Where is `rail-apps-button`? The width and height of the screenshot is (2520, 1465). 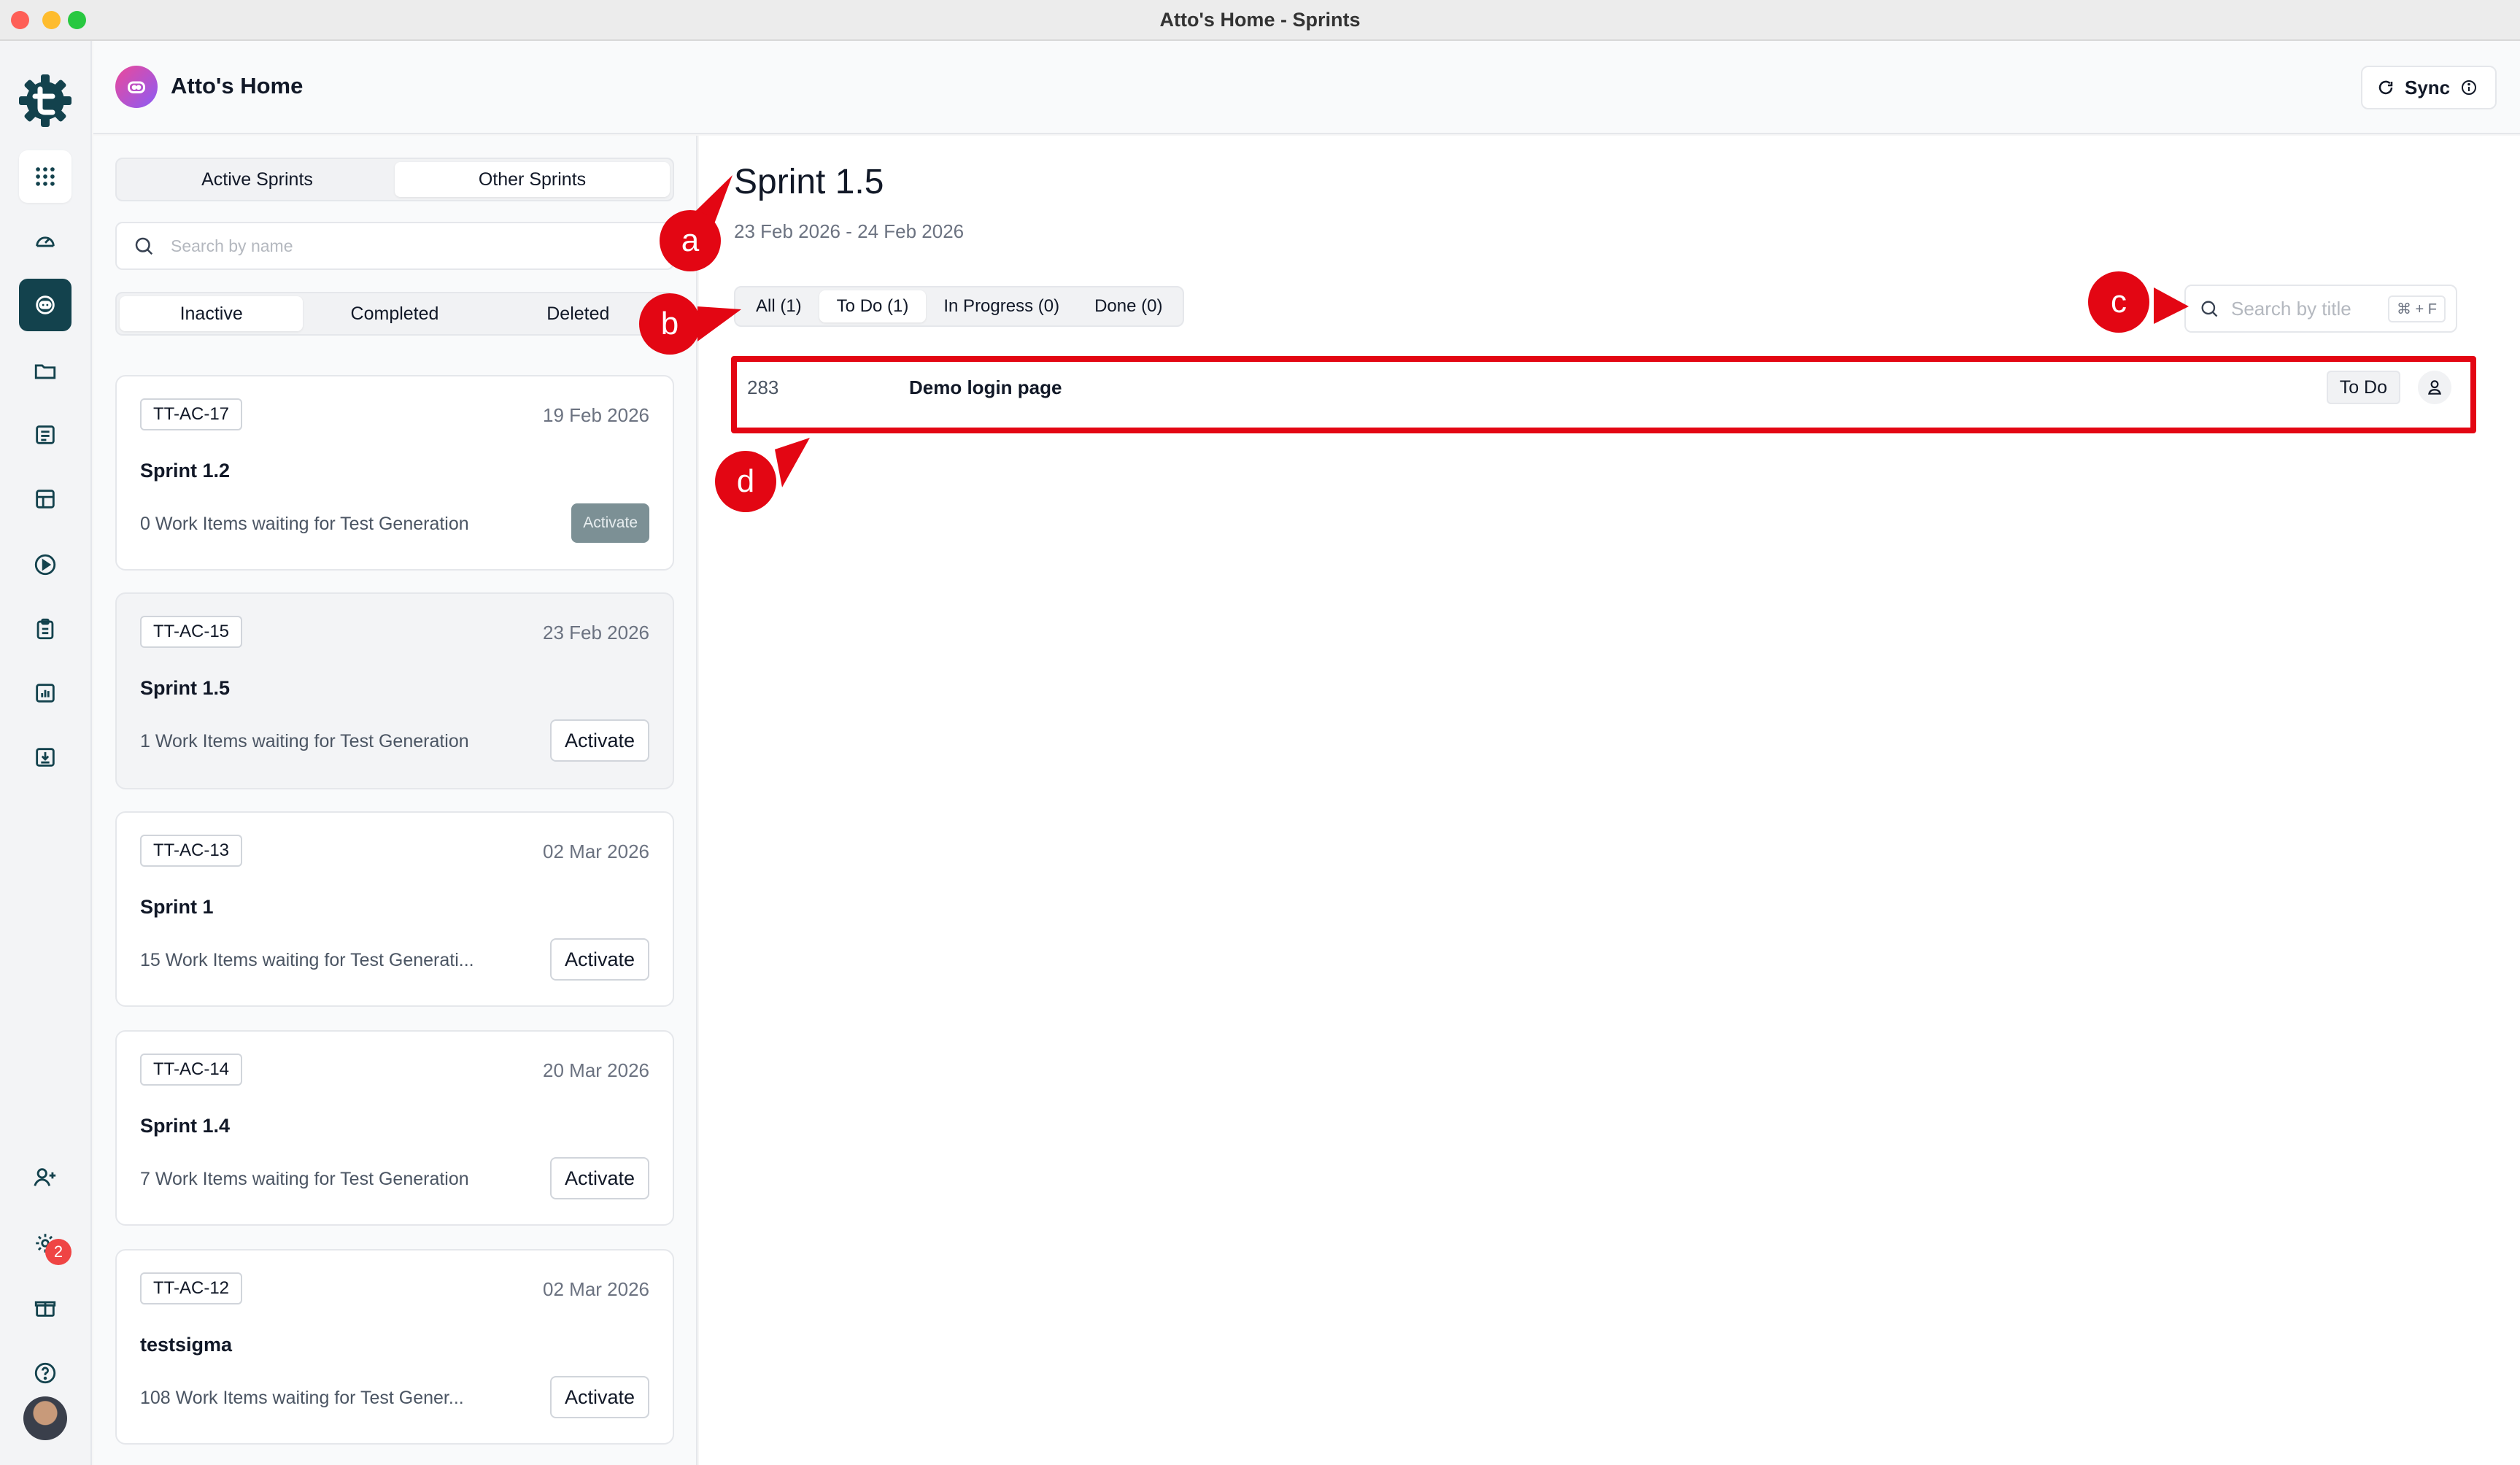 rail-apps-button is located at coordinates (45, 176).